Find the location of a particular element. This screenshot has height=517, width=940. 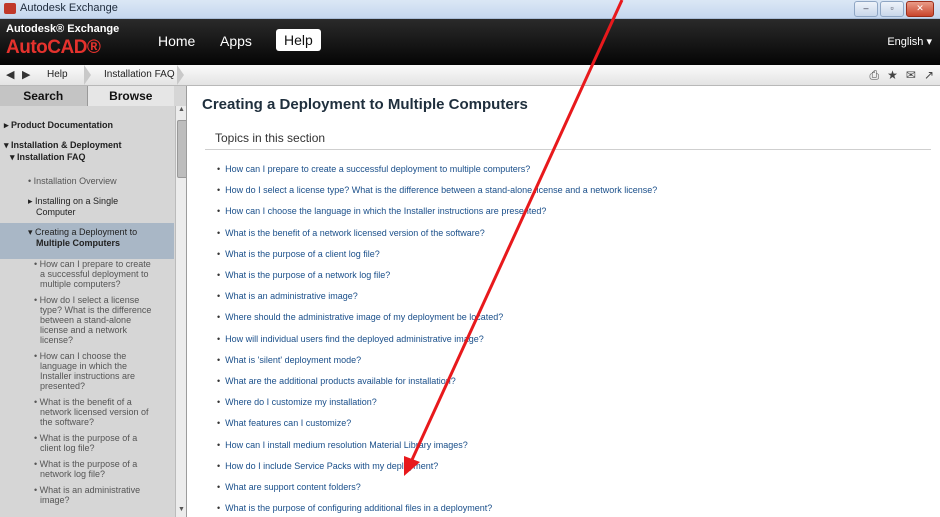

forward-arrow-icon: ▶ is located at coordinates (26, 74).